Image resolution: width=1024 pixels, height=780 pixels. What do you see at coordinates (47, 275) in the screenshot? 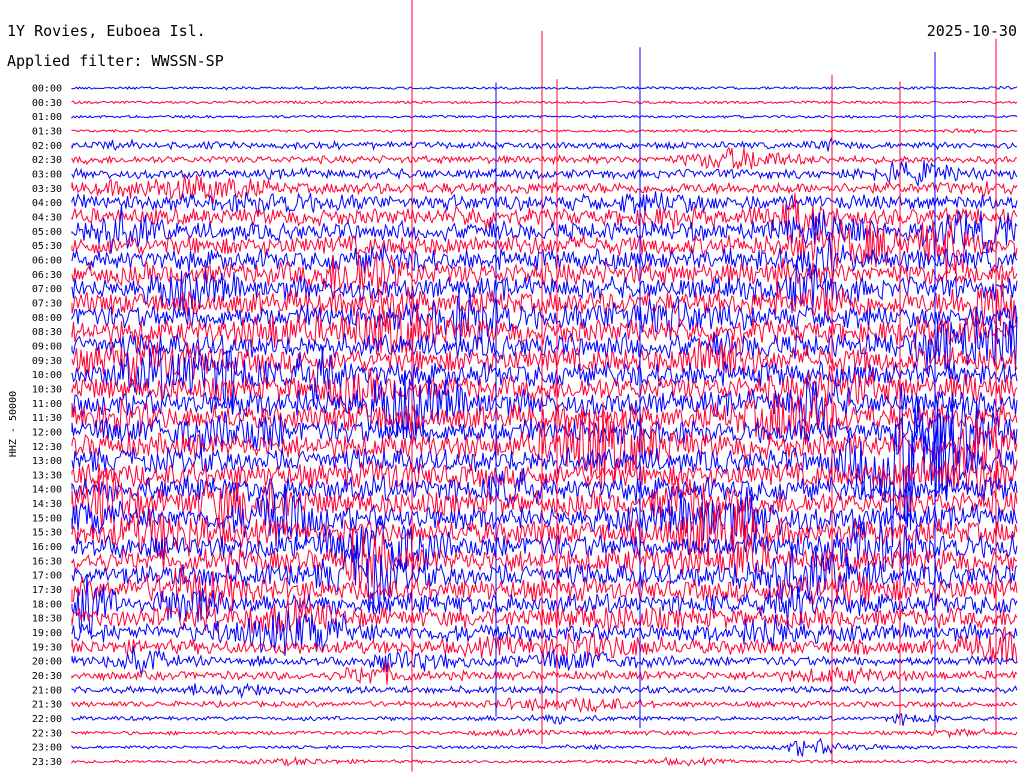
I see `time-tick-label: 06:30` at bounding box center [47, 275].